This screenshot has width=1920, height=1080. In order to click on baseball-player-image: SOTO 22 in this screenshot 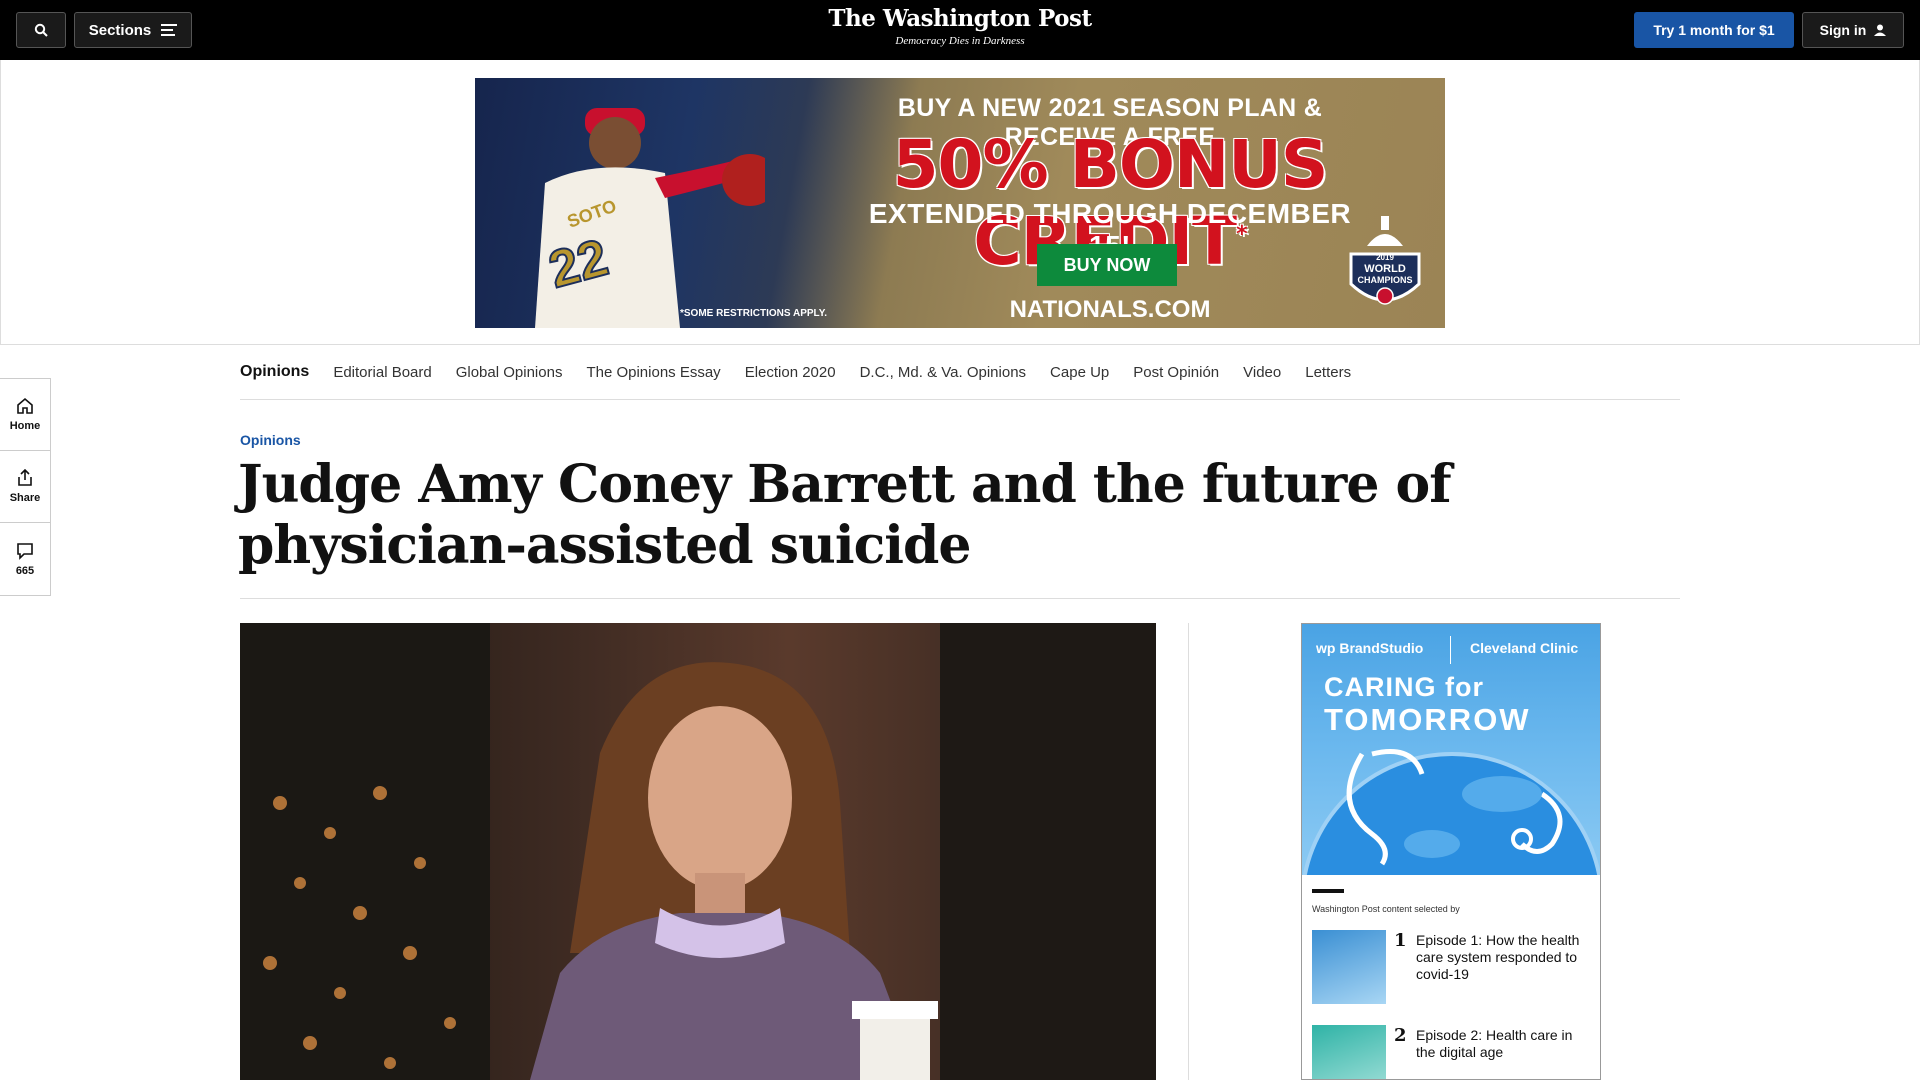, I will do `click(650, 218)`.